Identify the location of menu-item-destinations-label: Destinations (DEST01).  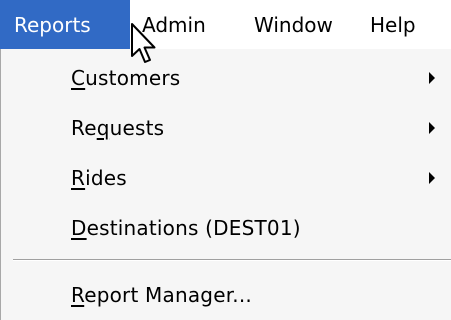
(186, 228).